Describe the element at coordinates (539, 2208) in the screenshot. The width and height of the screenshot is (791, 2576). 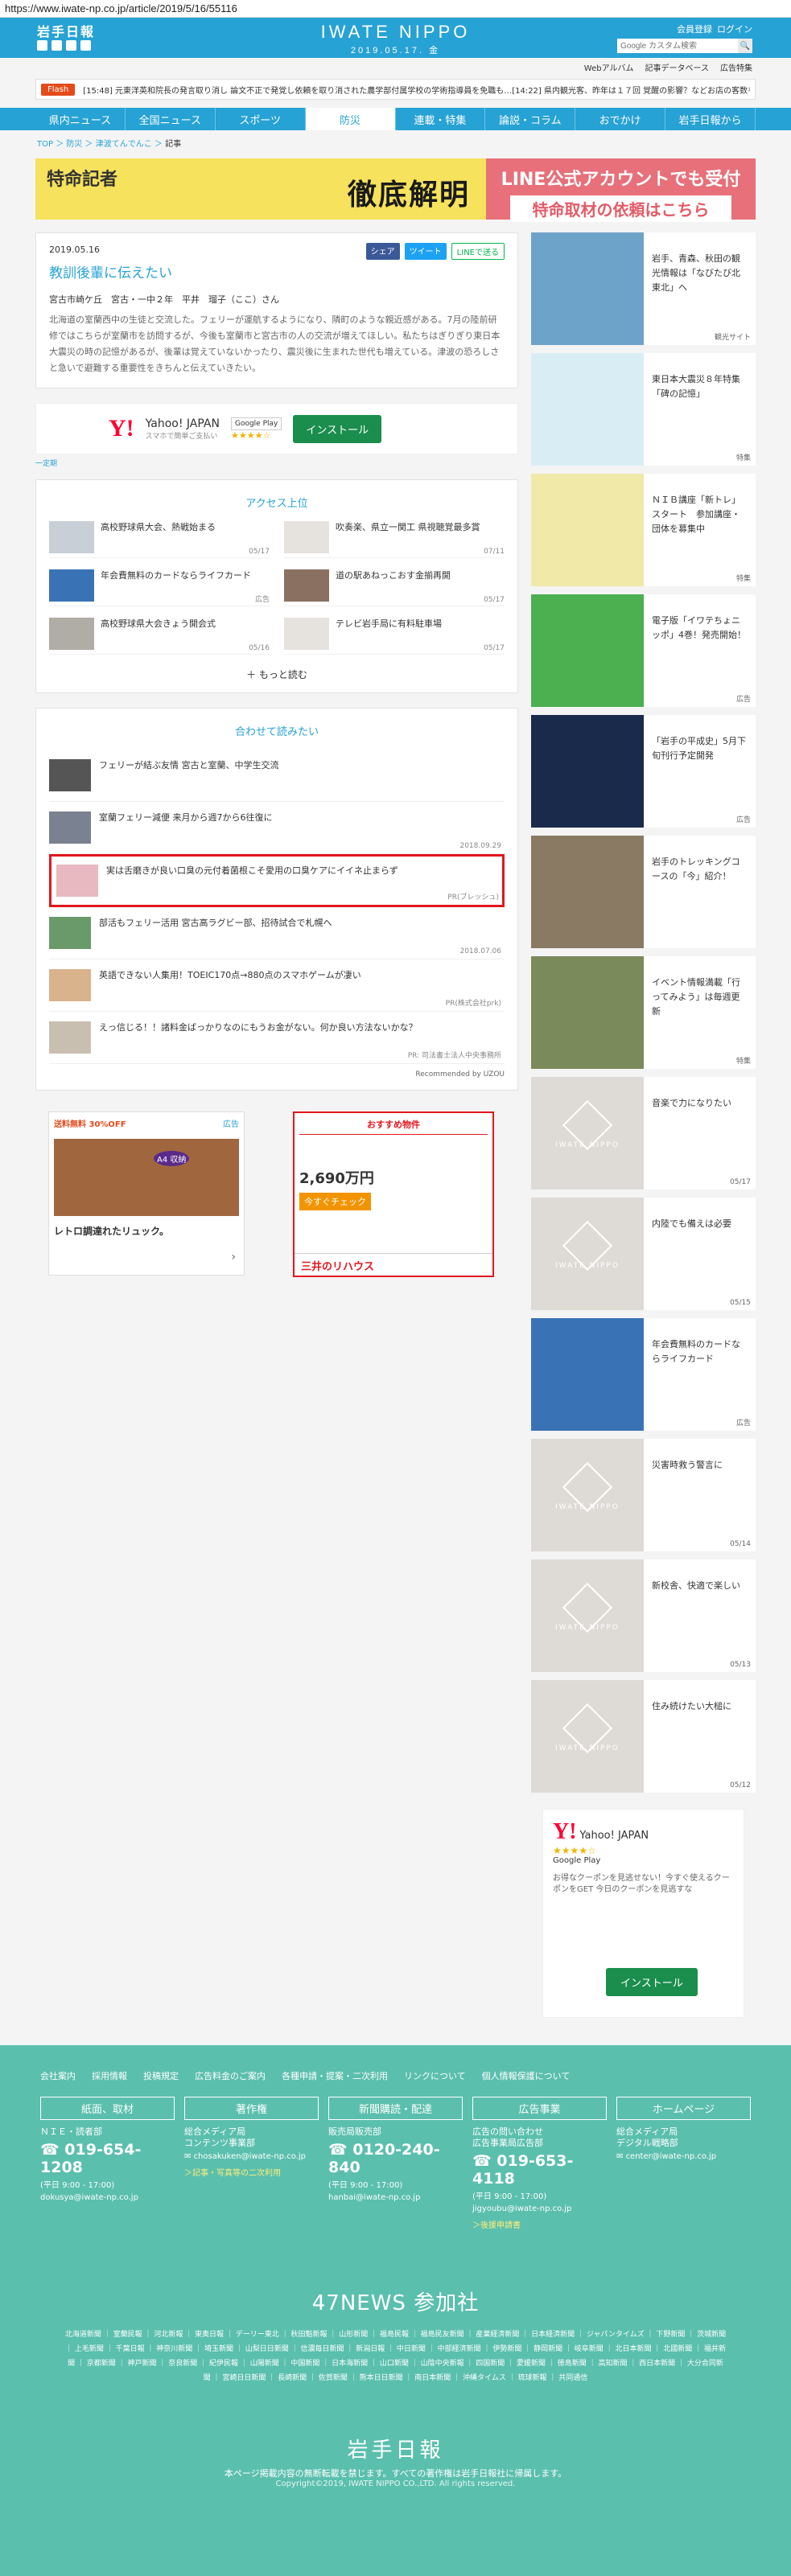
I see `footer-mail: jigyoubu@iwate-np.co.jp` at that location.